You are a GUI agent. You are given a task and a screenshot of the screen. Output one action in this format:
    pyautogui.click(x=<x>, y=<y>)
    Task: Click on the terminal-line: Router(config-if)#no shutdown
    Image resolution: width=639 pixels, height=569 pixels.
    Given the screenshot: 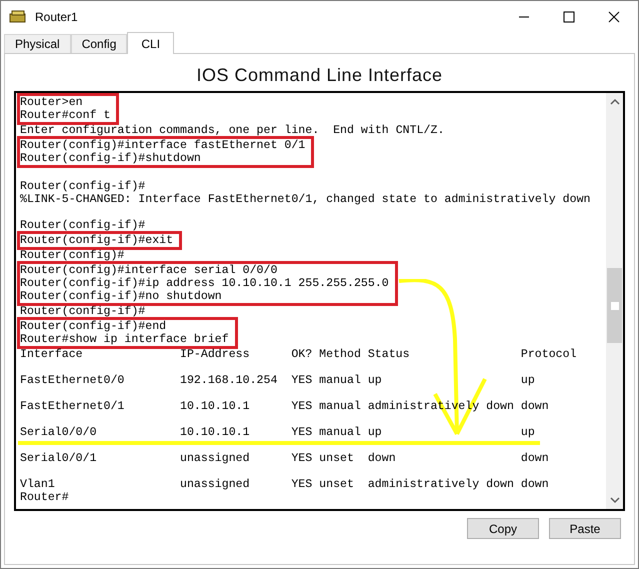 What is the action you would take?
    pyautogui.click(x=121, y=296)
    